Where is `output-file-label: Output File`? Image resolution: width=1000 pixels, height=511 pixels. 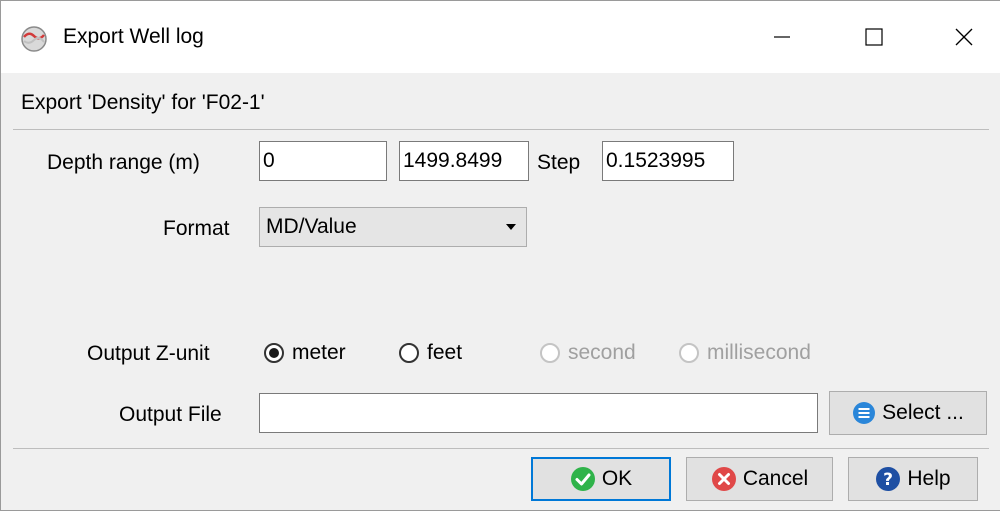
output-file-label: Output File is located at coordinates (170, 414).